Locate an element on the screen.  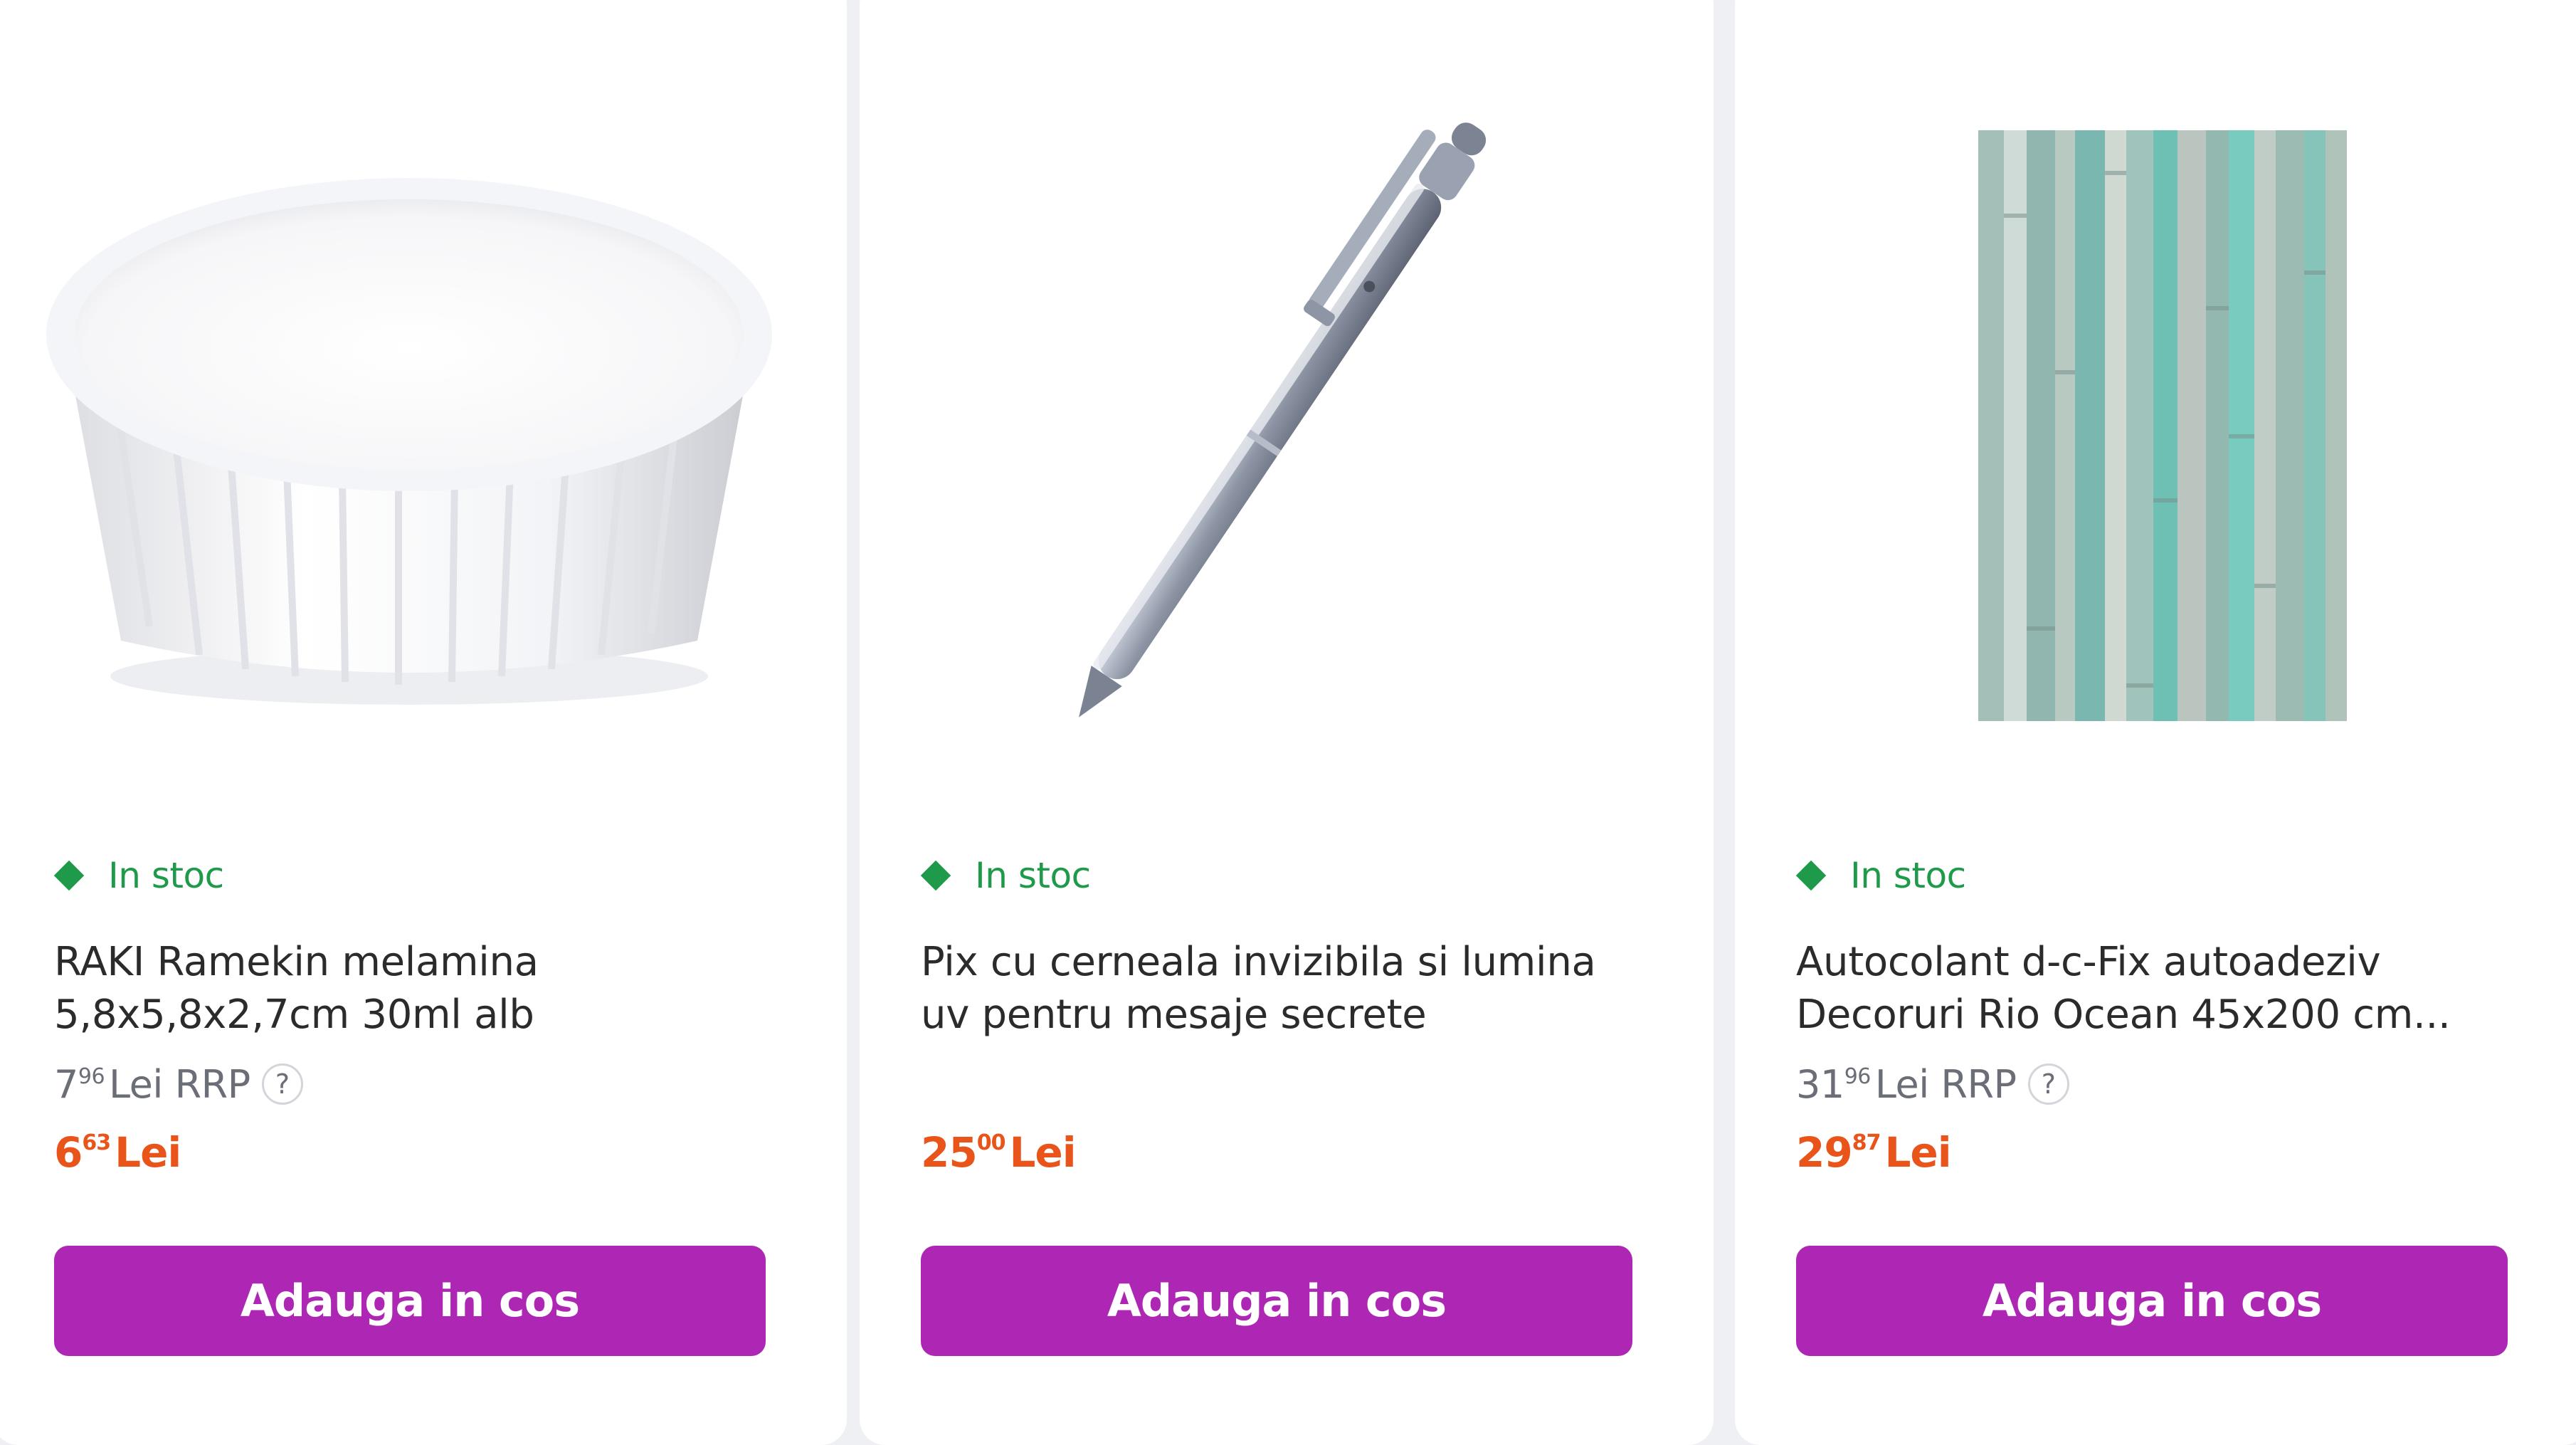
price-integer: 25 is located at coordinates (949, 1152).